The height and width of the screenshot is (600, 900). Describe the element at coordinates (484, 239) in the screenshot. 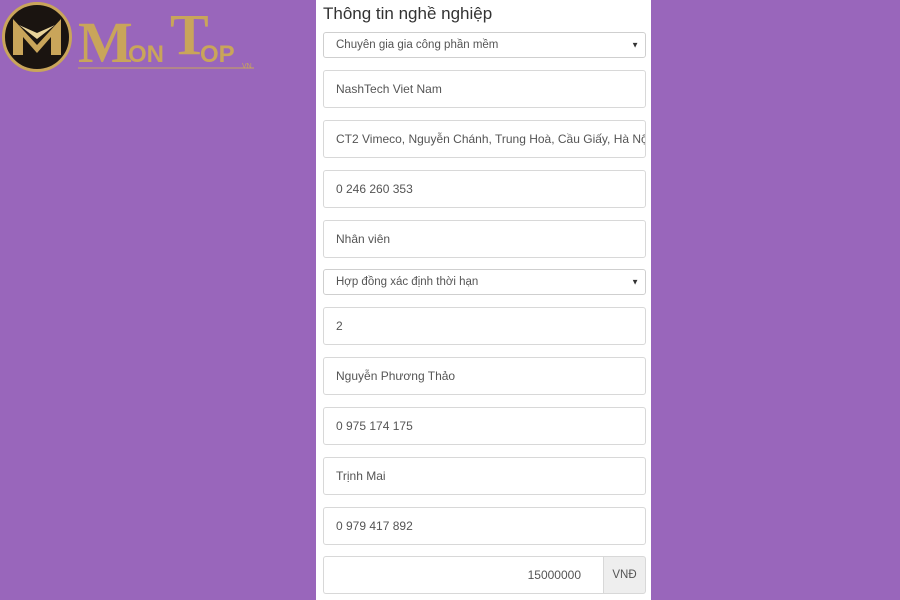

I see `position-input: Nhân viên` at that location.